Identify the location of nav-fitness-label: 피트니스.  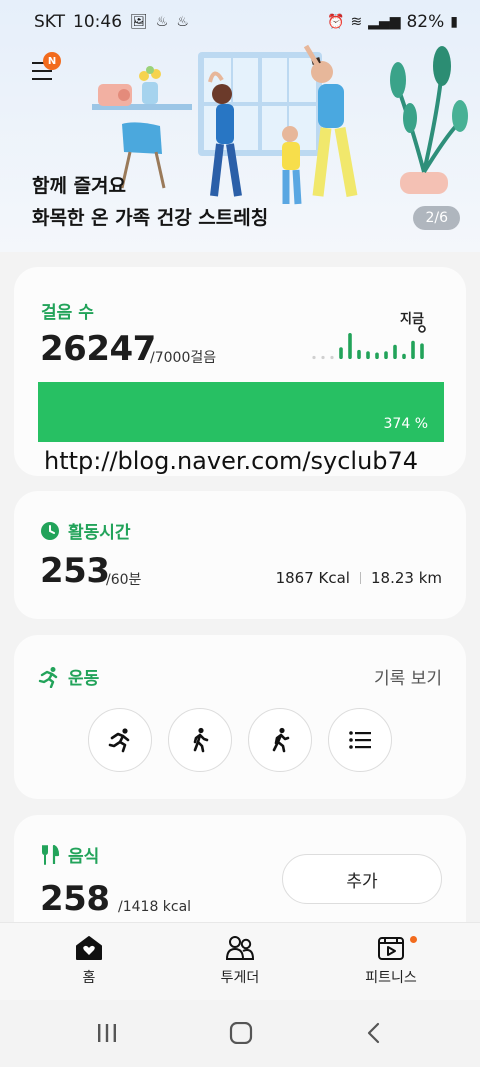
(391, 978).